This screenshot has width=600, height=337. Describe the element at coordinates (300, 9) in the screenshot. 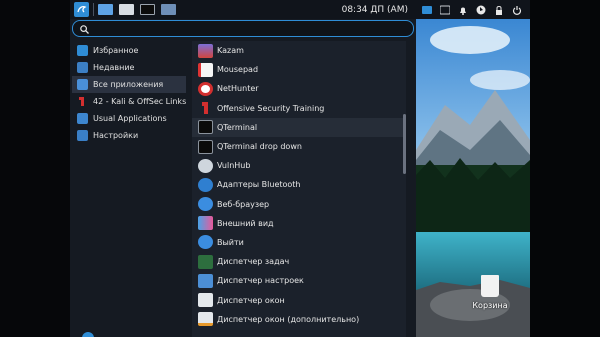

I see `top-panel: 08:34 ДП (AM)` at that location.